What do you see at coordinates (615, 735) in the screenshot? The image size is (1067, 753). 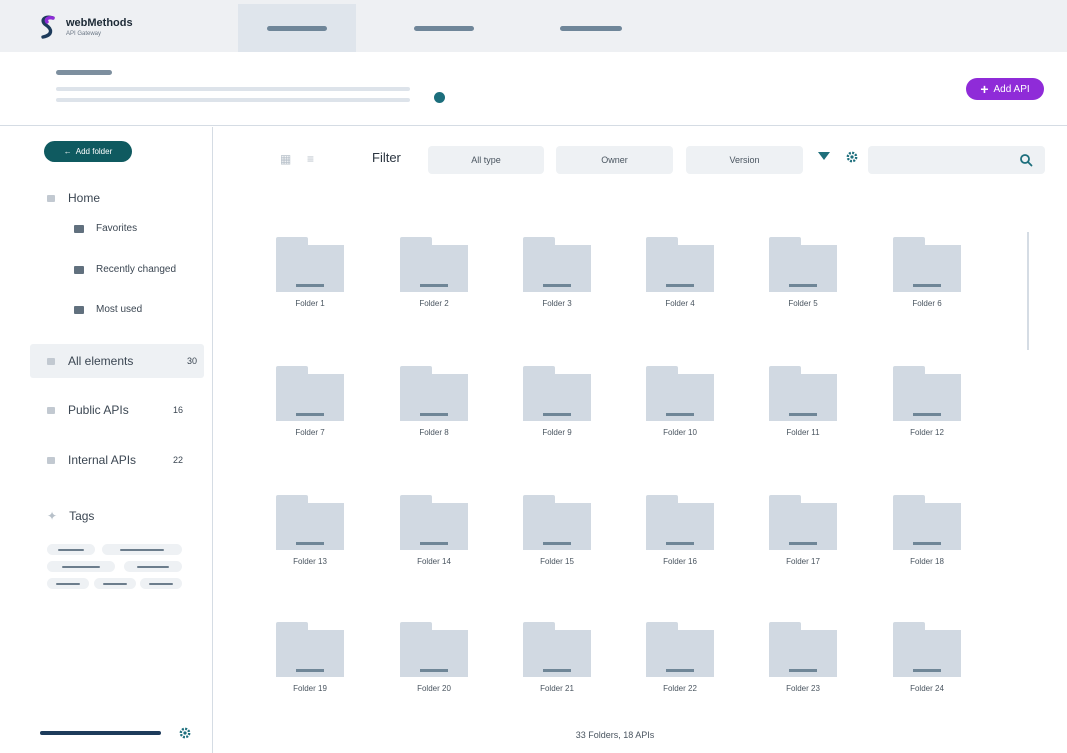 I see `summary-text: 33 Folders, 18 APIs` at bounding box center [615, 735].